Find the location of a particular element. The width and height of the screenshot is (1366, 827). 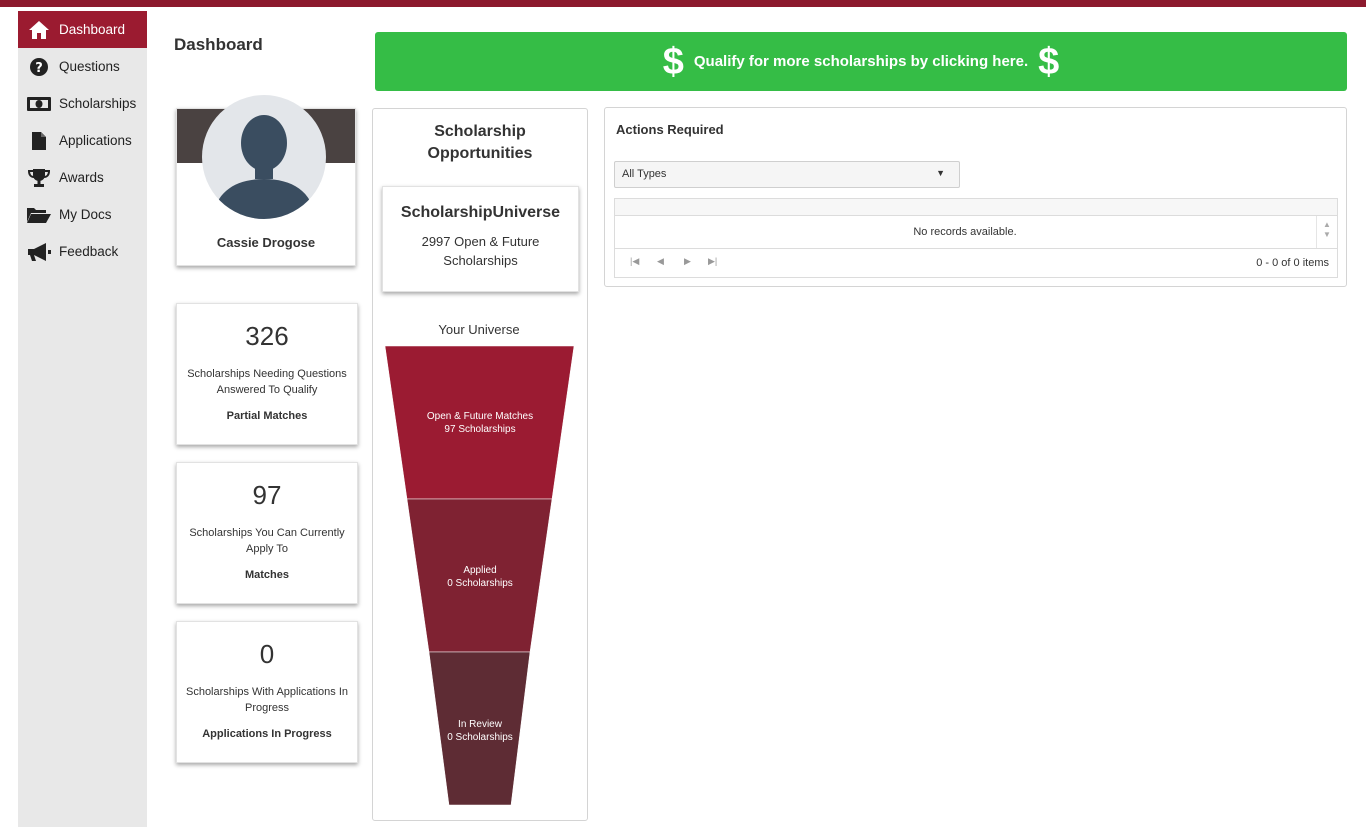

first-page-icon: |◀ is located at coordinates (634, 261).